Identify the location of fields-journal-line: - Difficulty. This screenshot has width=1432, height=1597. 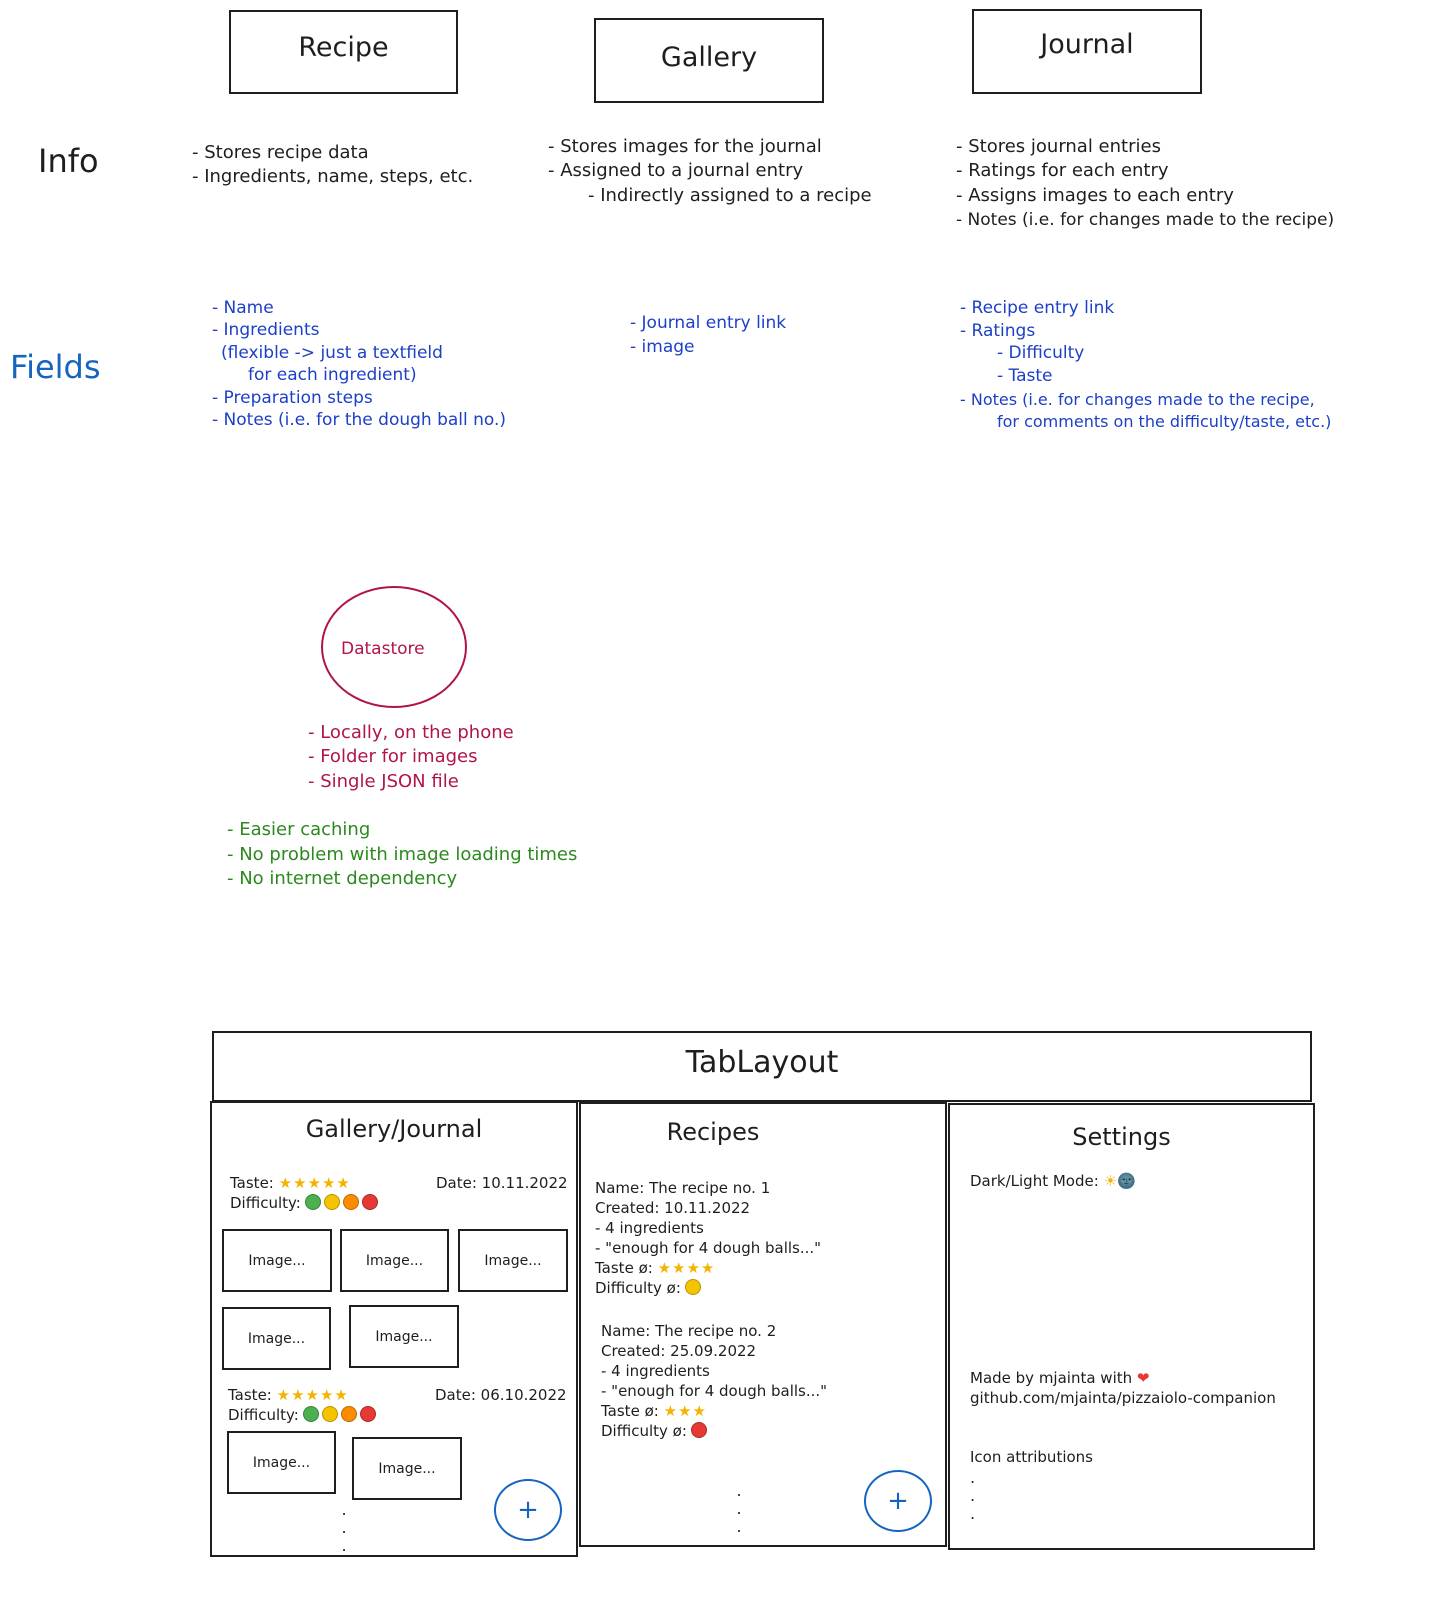
(1041, 353).